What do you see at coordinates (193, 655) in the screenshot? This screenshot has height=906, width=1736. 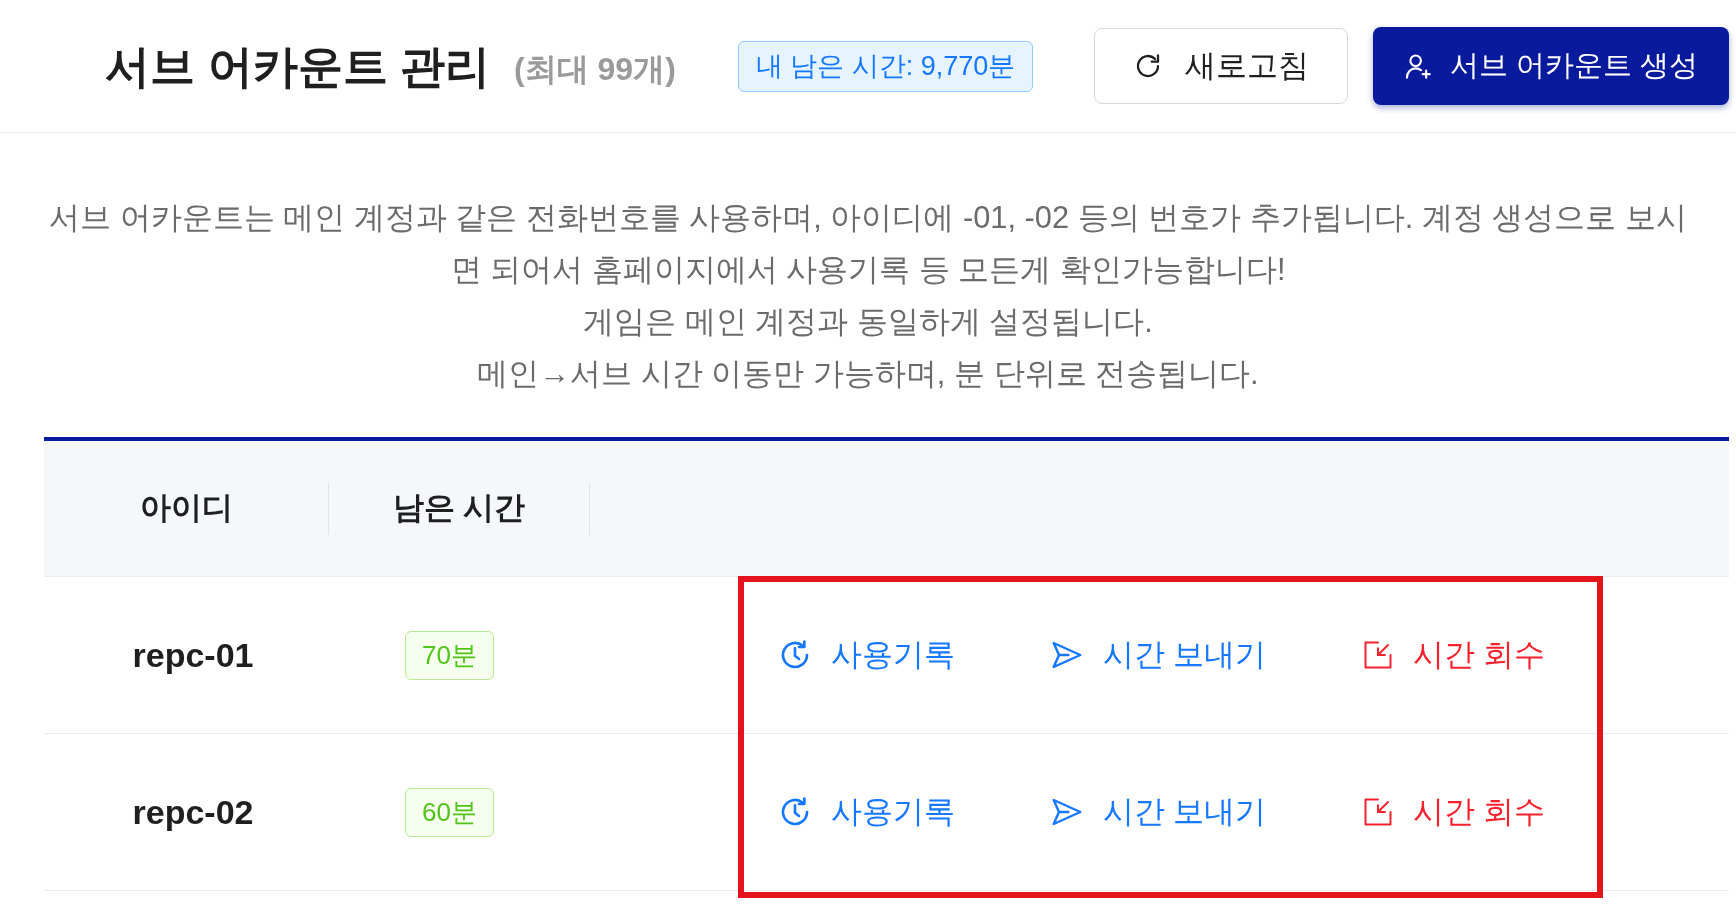 I see `account-id: repc-01` at bounding box center [193, 655].